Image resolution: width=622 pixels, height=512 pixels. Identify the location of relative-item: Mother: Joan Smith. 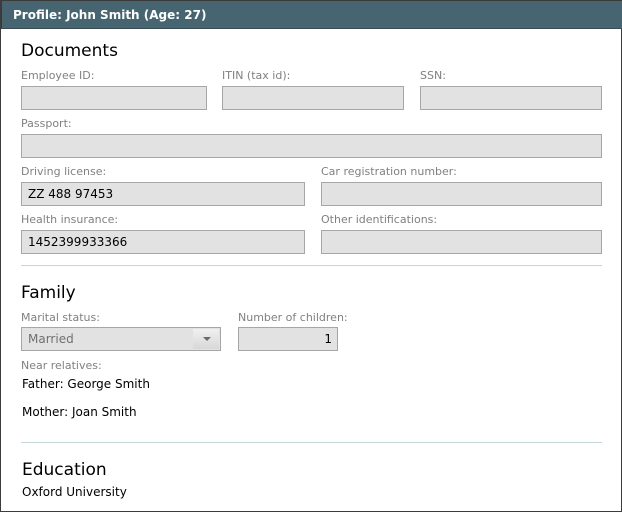
(79, 412).